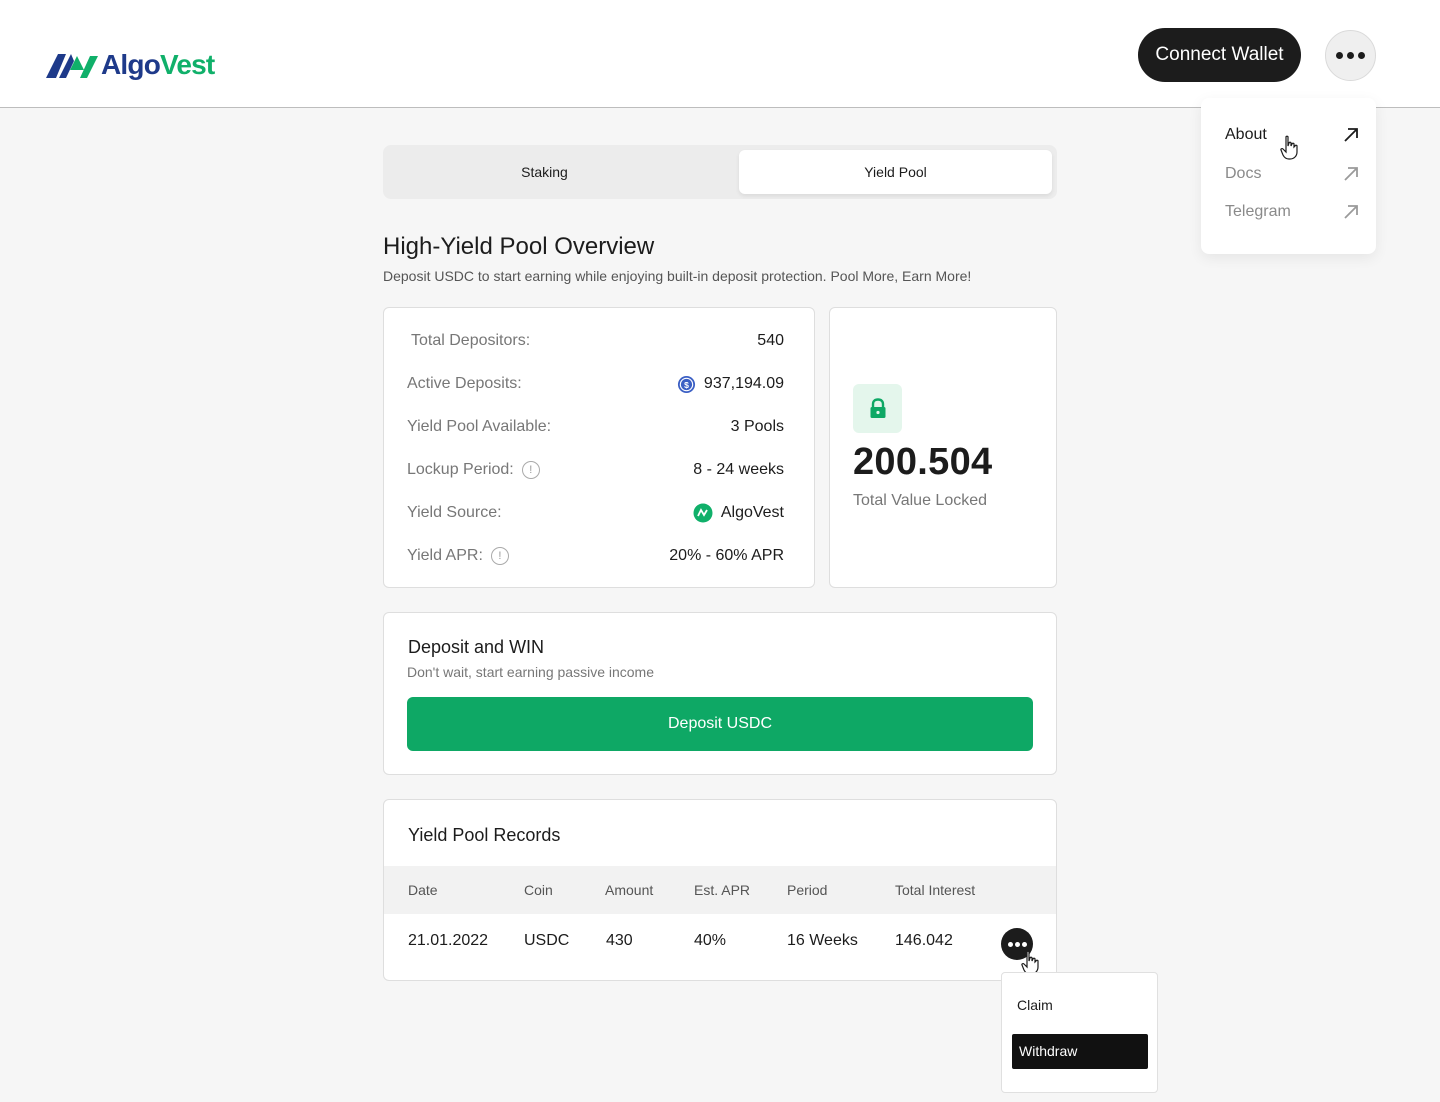  What do you see at coordinates (720, 724) in the screenshot?
I see `deposit-usdc-button: Deposit USDC` at bounding box center [720, 724].